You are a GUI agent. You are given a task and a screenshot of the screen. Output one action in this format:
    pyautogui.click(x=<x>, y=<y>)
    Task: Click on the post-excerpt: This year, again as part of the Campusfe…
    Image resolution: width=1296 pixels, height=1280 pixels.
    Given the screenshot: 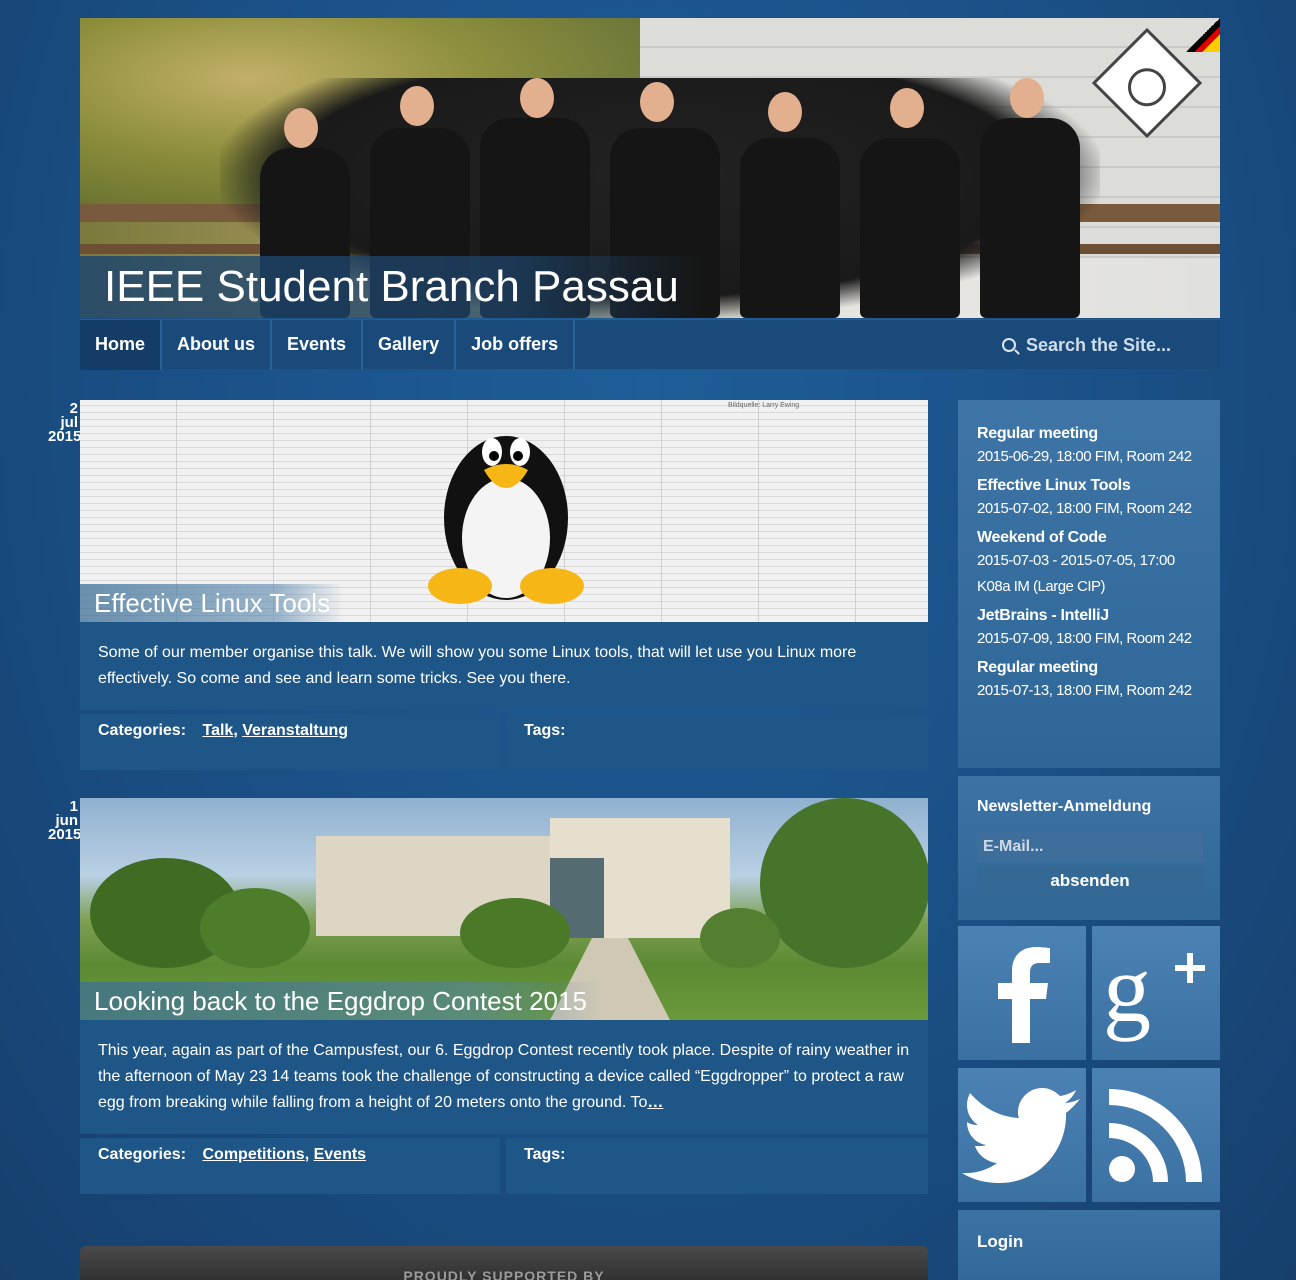 What is the action you would take?
    pyautogui.click(x=504, y=1077)
    